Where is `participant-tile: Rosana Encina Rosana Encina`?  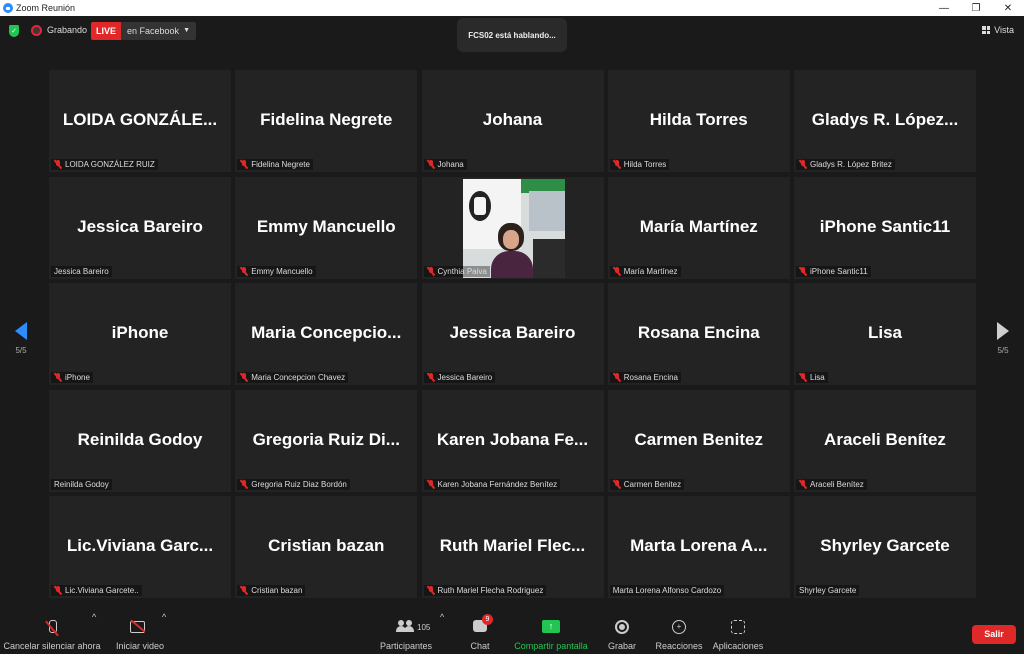 participant-tile: Rosana Encina Rosana Encina is located at coordinates (698, 334).